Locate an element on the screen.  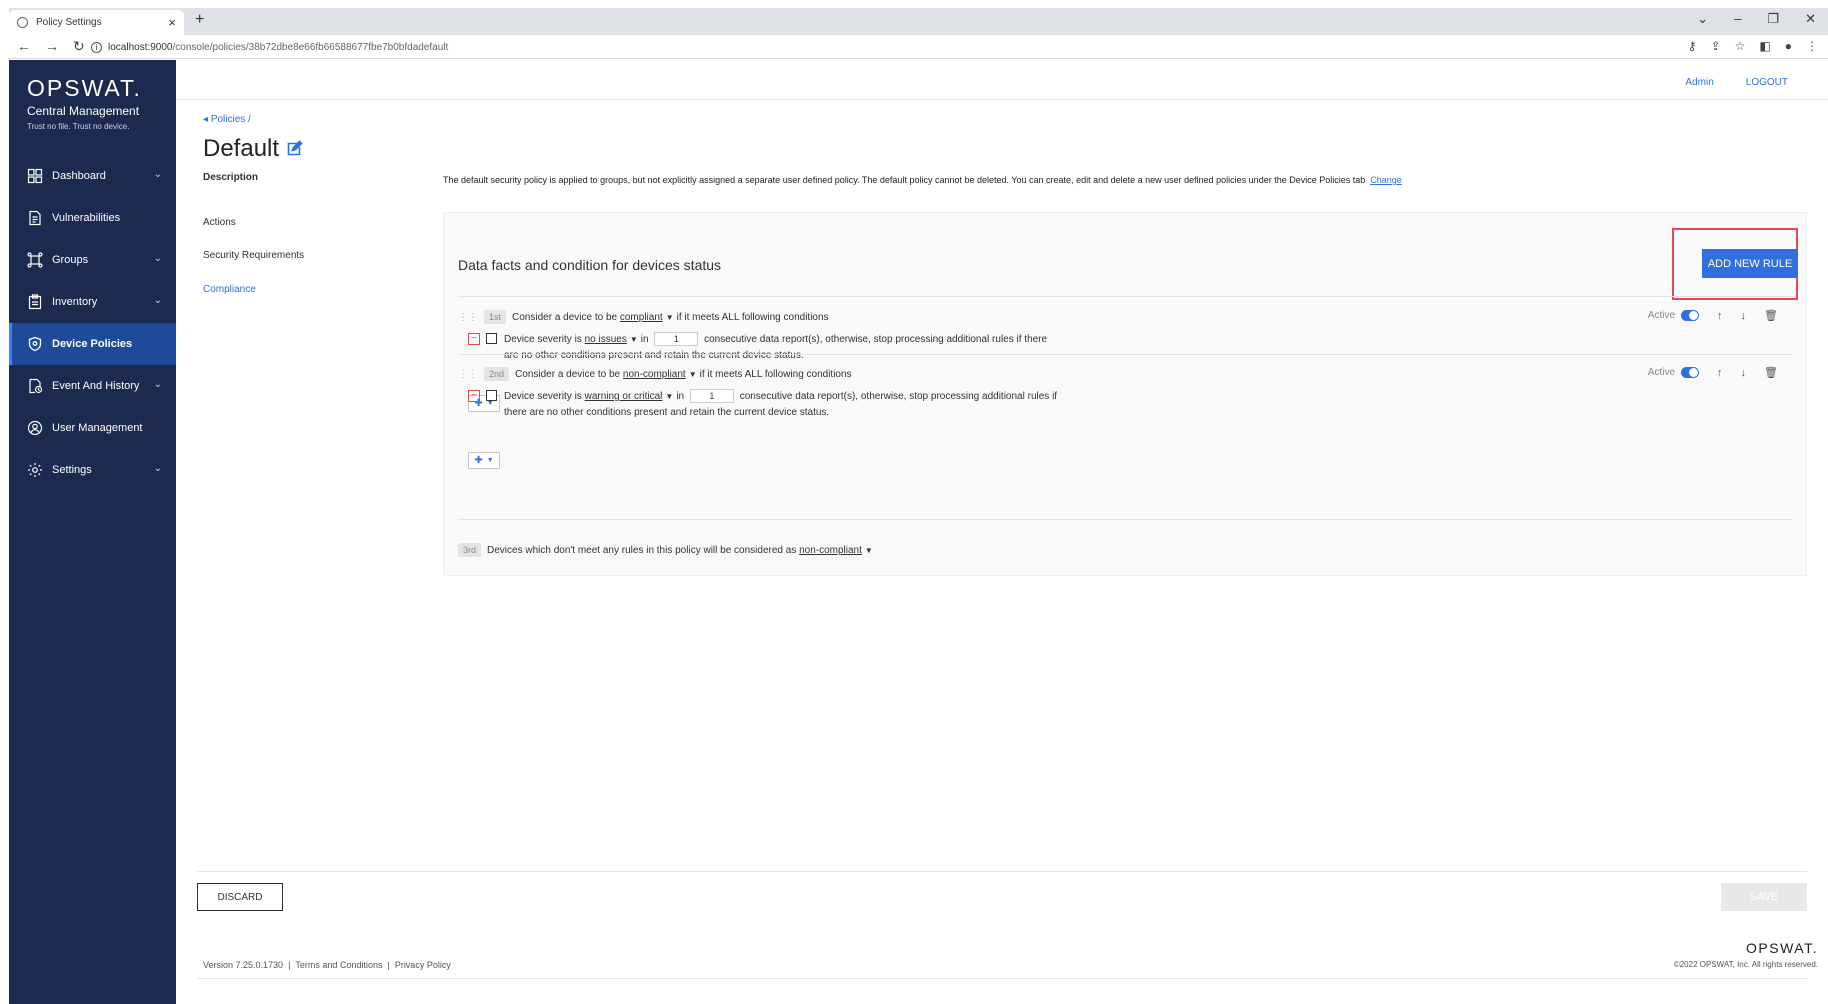
section-actions: Actions is located at coordinates (219, 225).